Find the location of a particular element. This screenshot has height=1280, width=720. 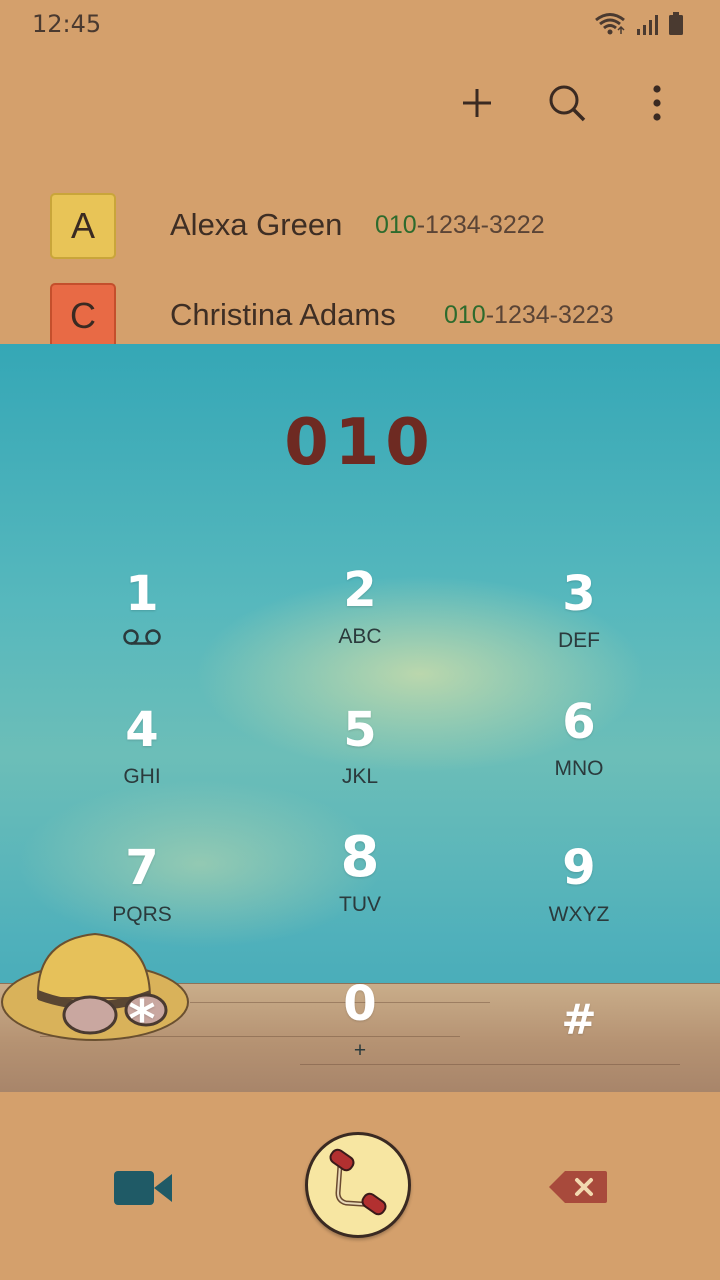

key-digit: * is located at coordinates (142, 1020).